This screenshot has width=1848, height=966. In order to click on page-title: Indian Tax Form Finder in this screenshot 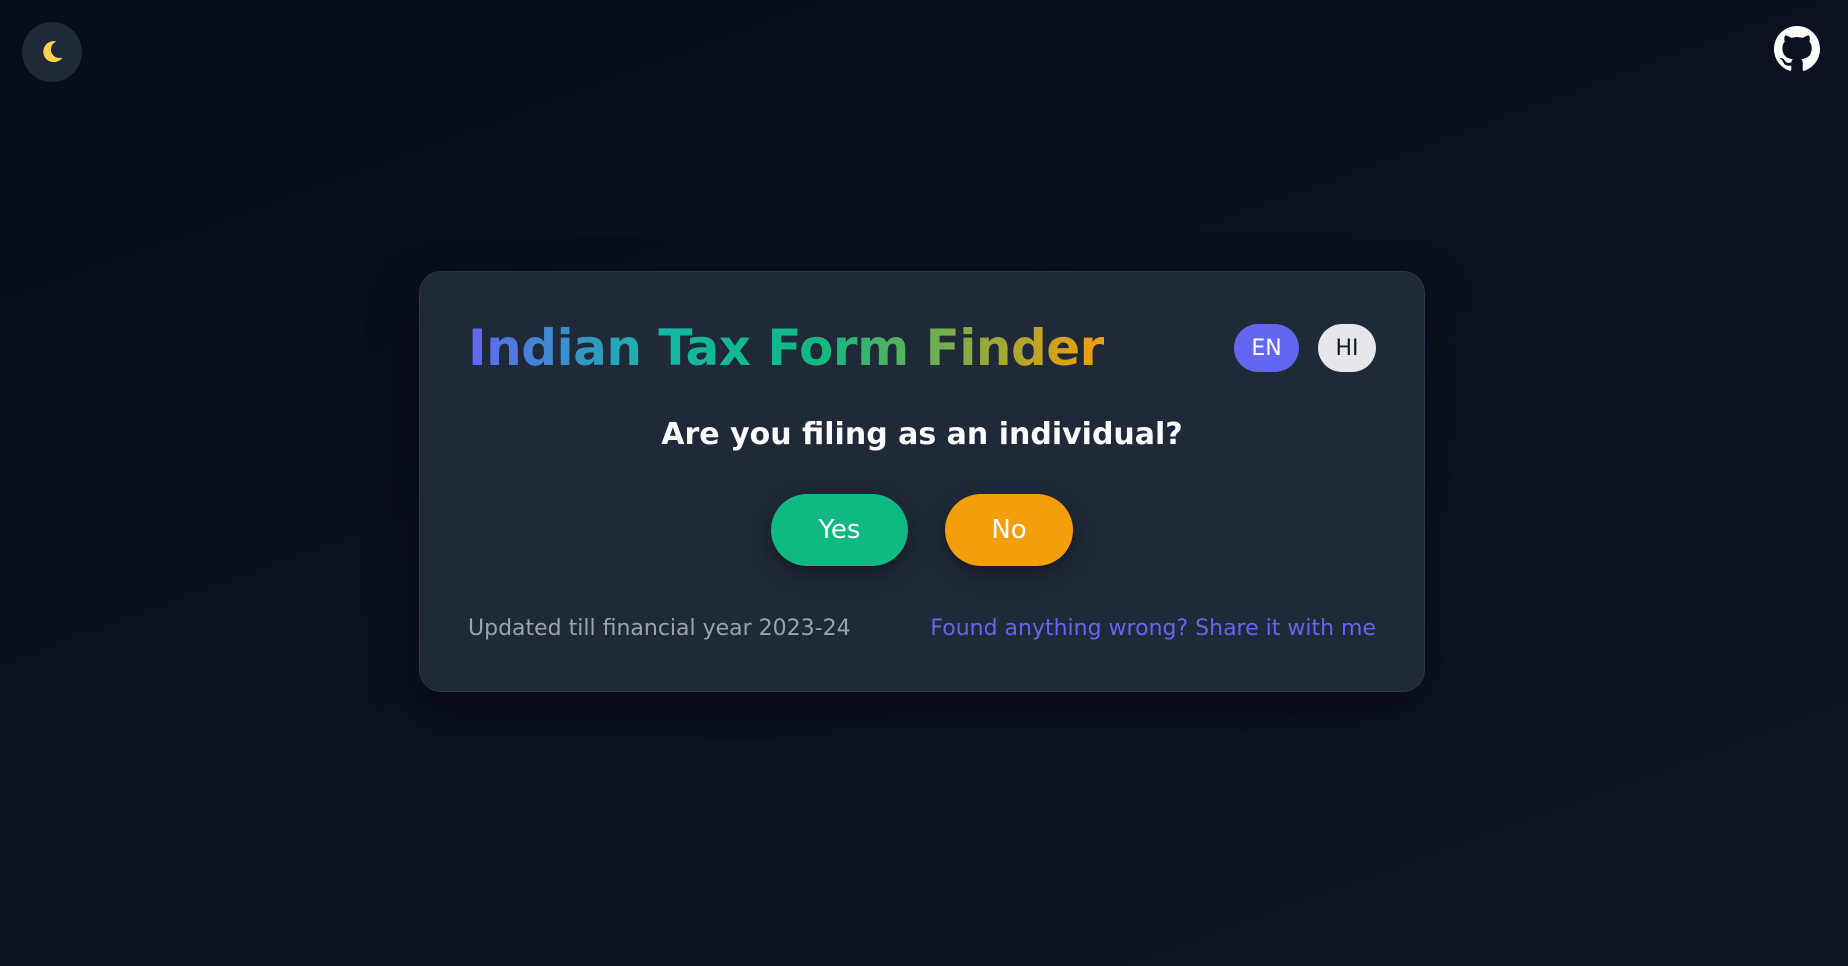, I will do `click(786, 348)`.